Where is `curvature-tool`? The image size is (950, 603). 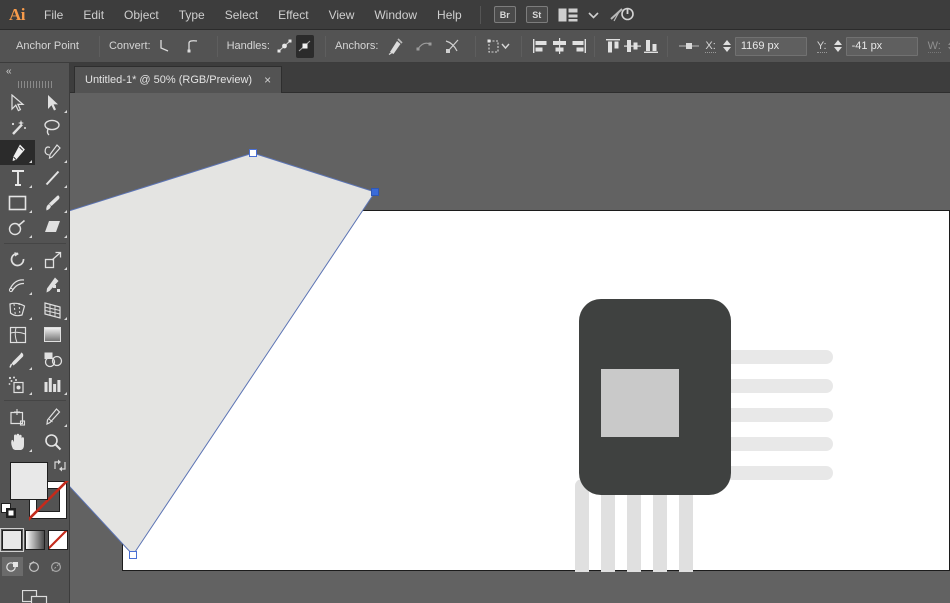
curvature-tool is located at coordinates (52, 152).